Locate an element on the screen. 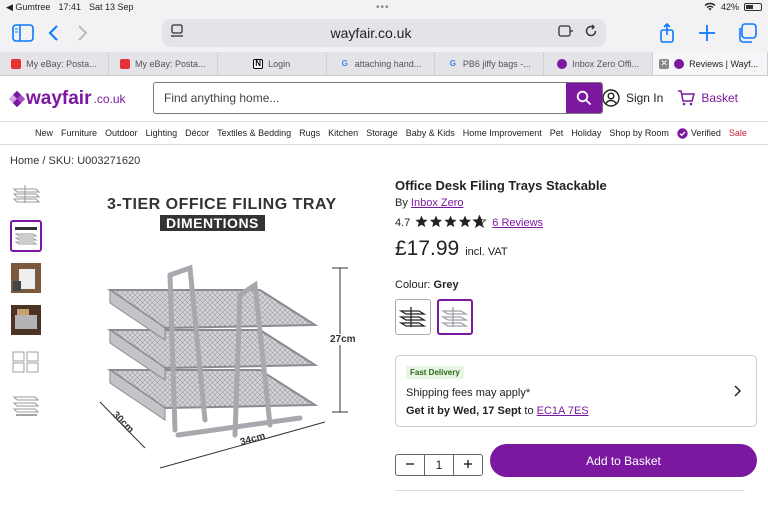  thumbnail-strip is located at coordinates (26, 299).